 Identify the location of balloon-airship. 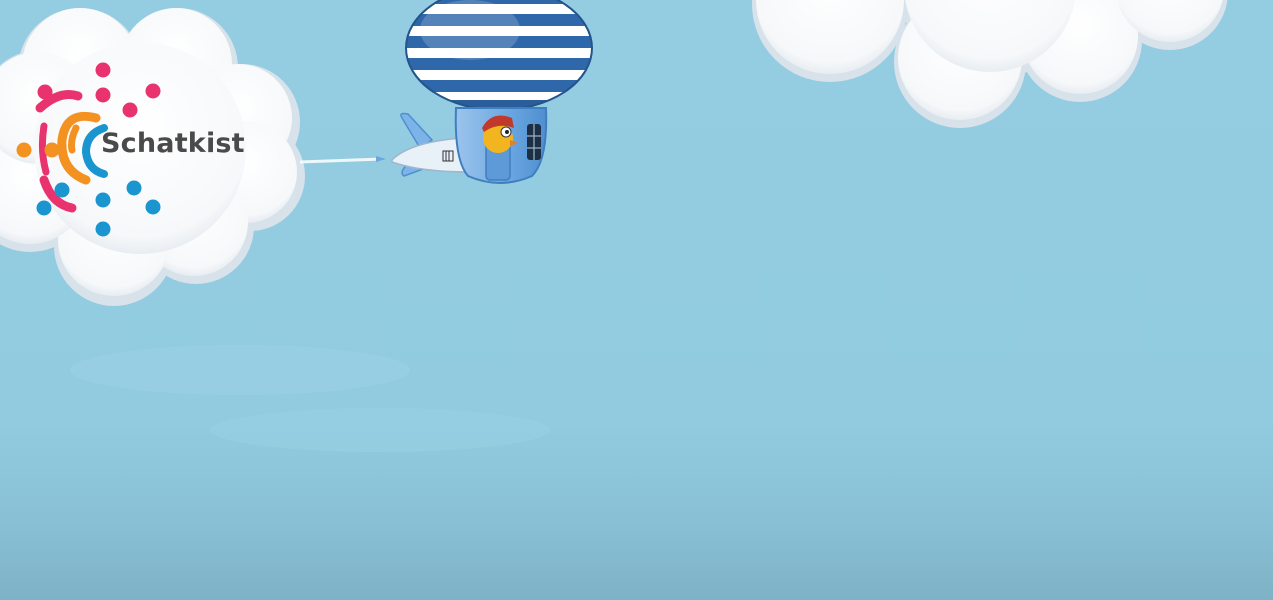
(492, 92).